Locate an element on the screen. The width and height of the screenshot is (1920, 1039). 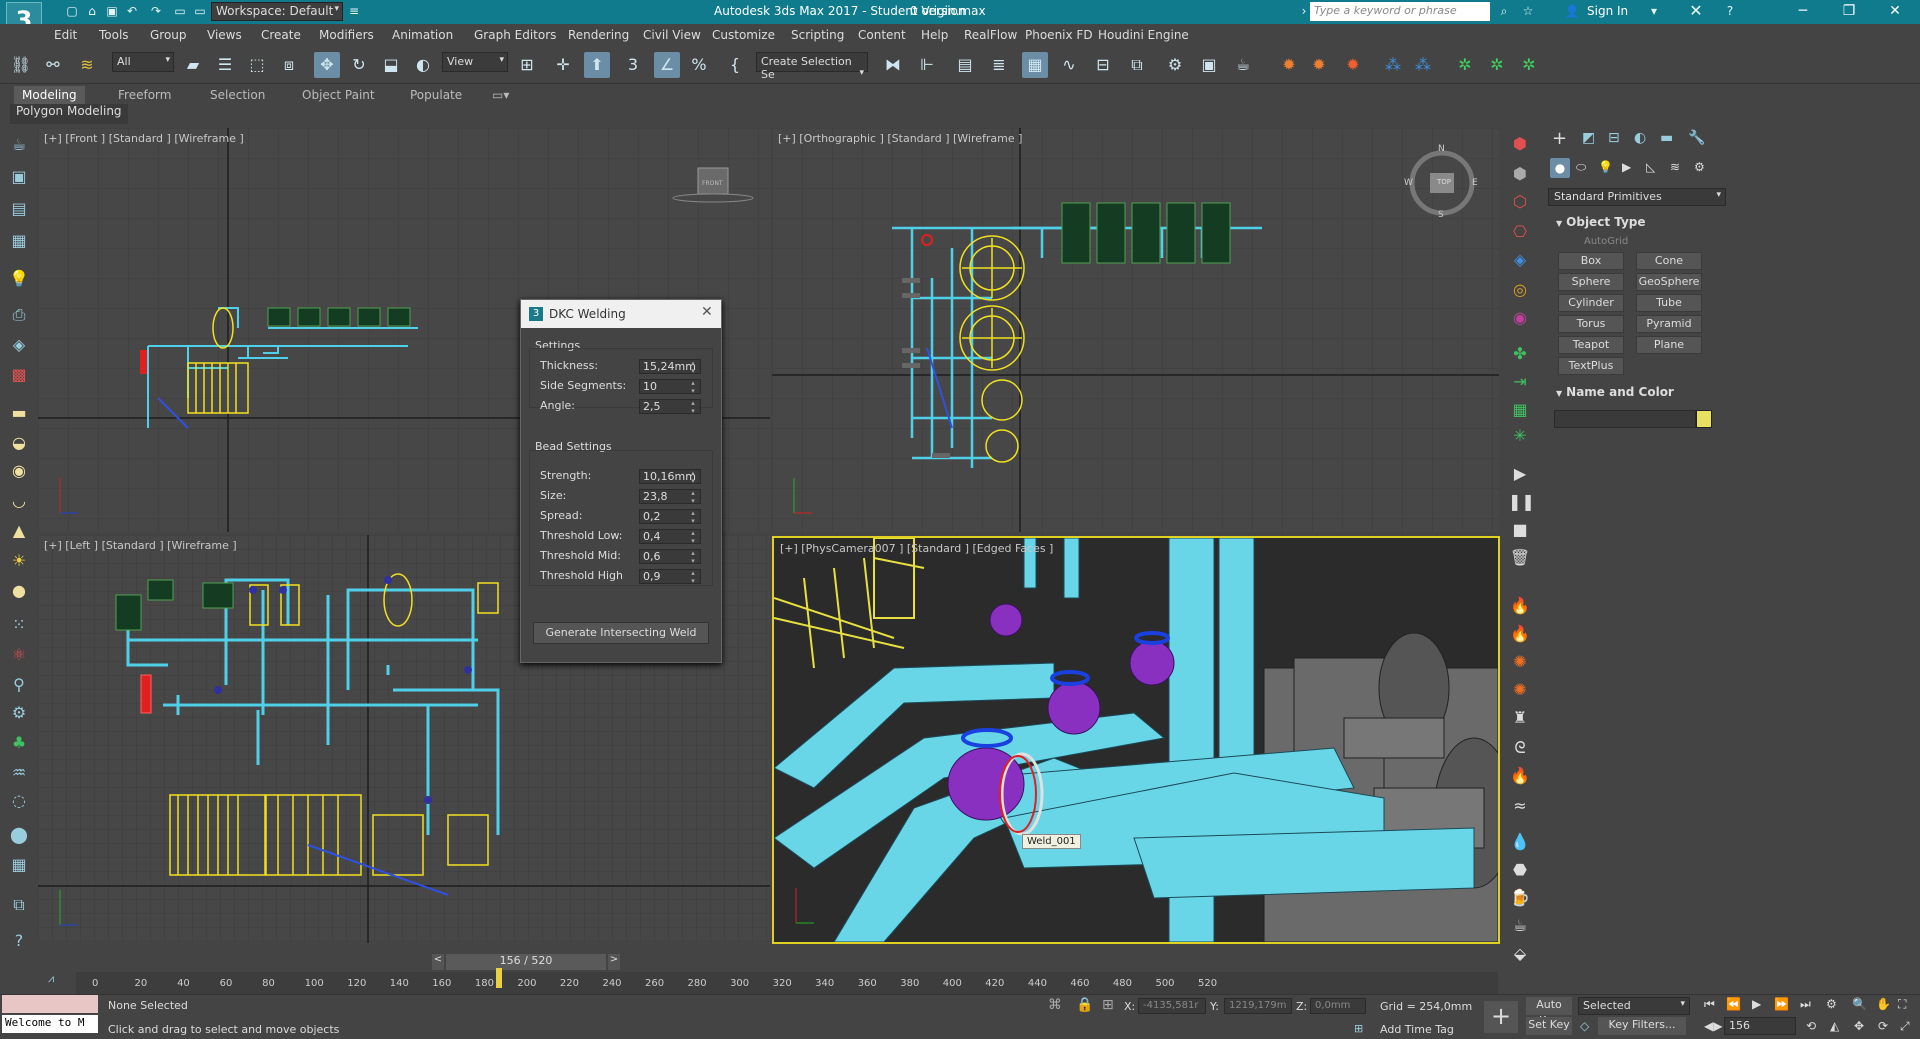
isolate-icon: ⌘ is located at coordinates (1055, 1005).